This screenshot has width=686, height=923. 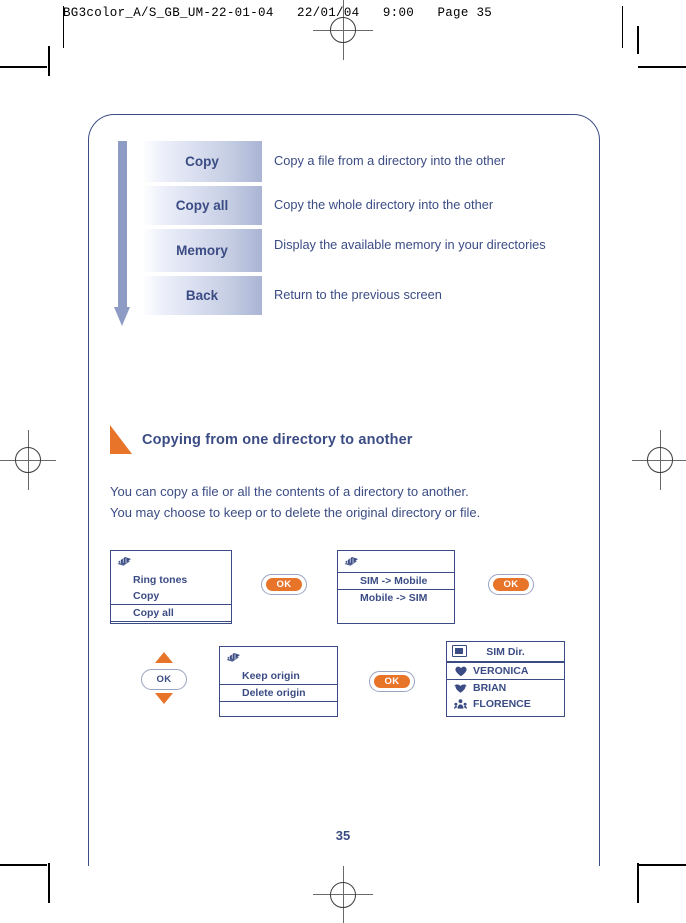 I want to click on crop-mark-bottom-left-horizontal, so click(x=23, y=865).